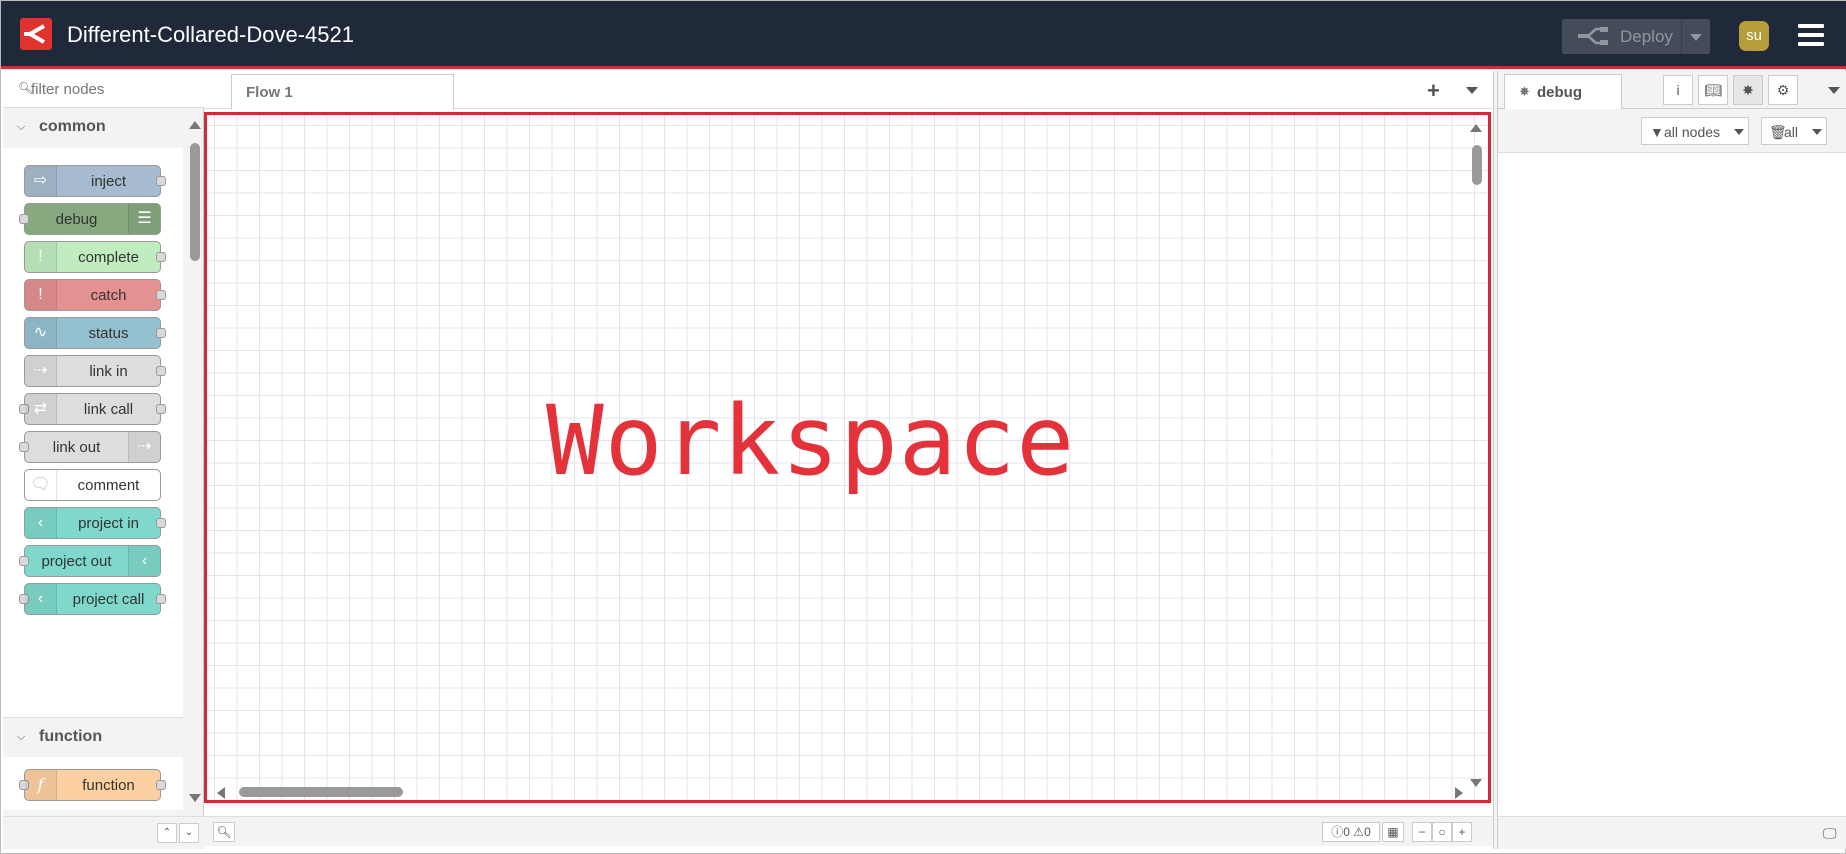  Describe the element at coordinates (108, 295) in the screenshot. I see `node-label: catch` at that location.